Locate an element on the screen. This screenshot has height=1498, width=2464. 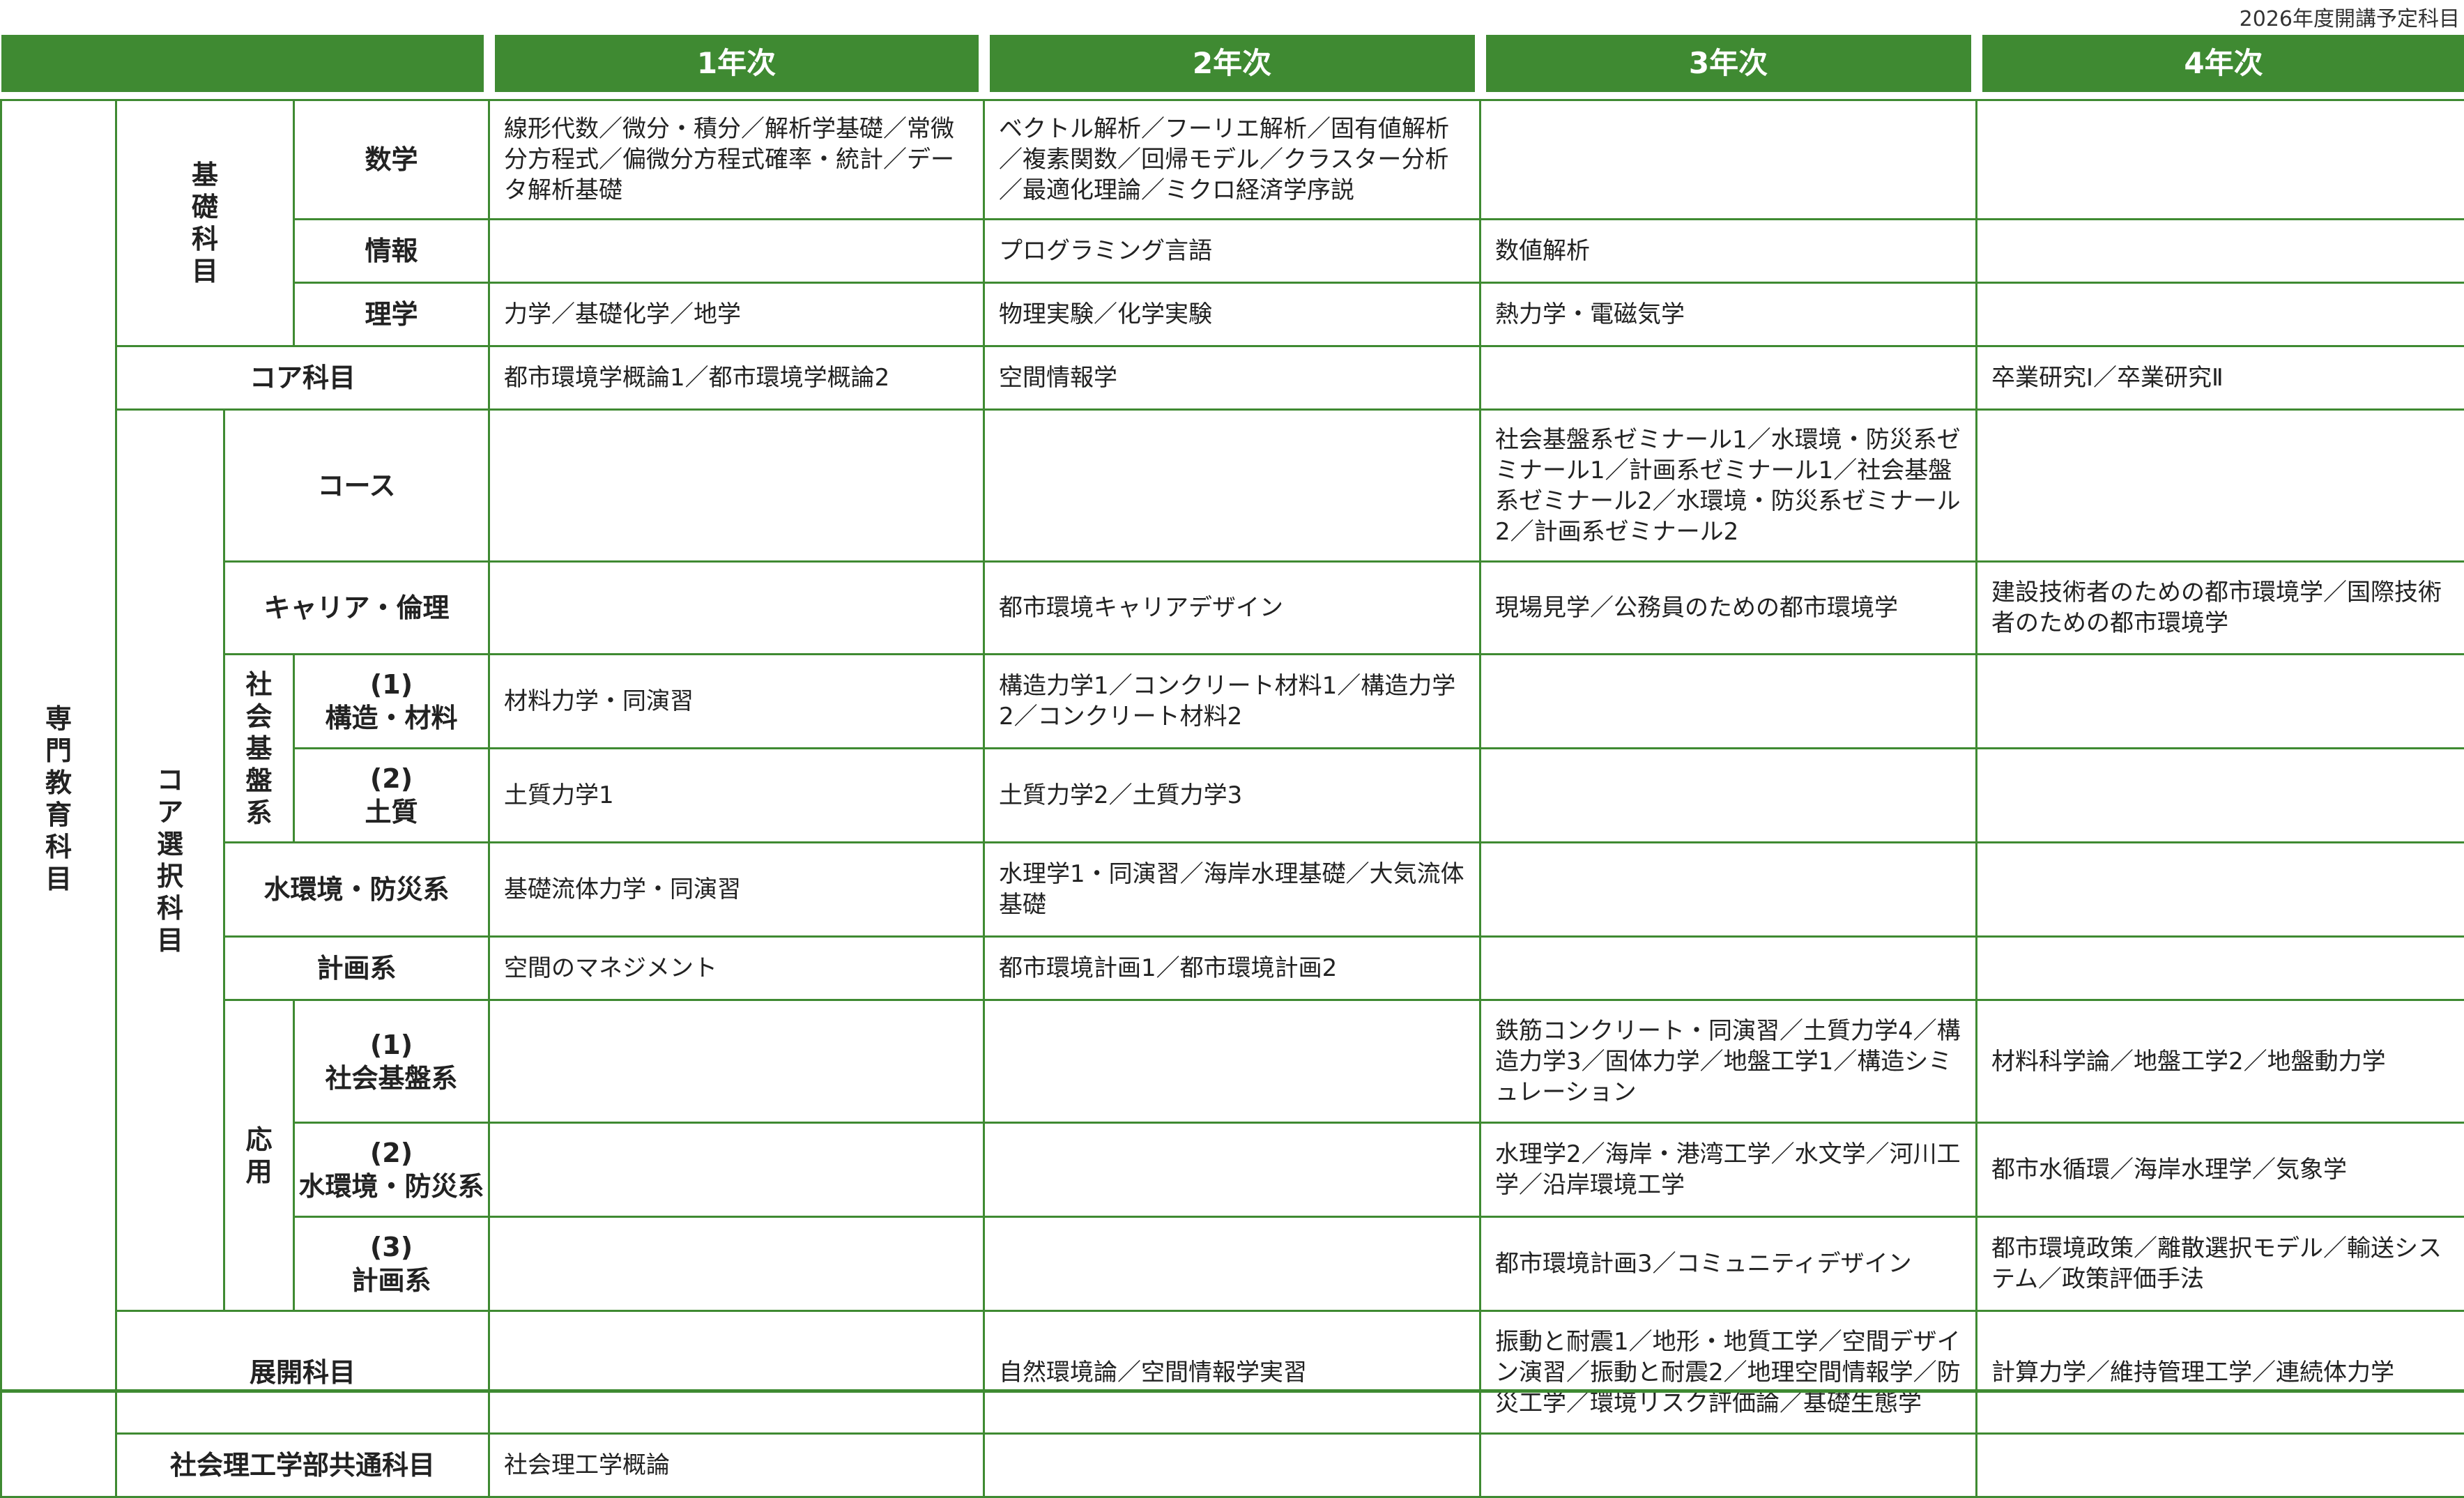
cell-keikaku-y4 is located at coordinates (2220, 968).